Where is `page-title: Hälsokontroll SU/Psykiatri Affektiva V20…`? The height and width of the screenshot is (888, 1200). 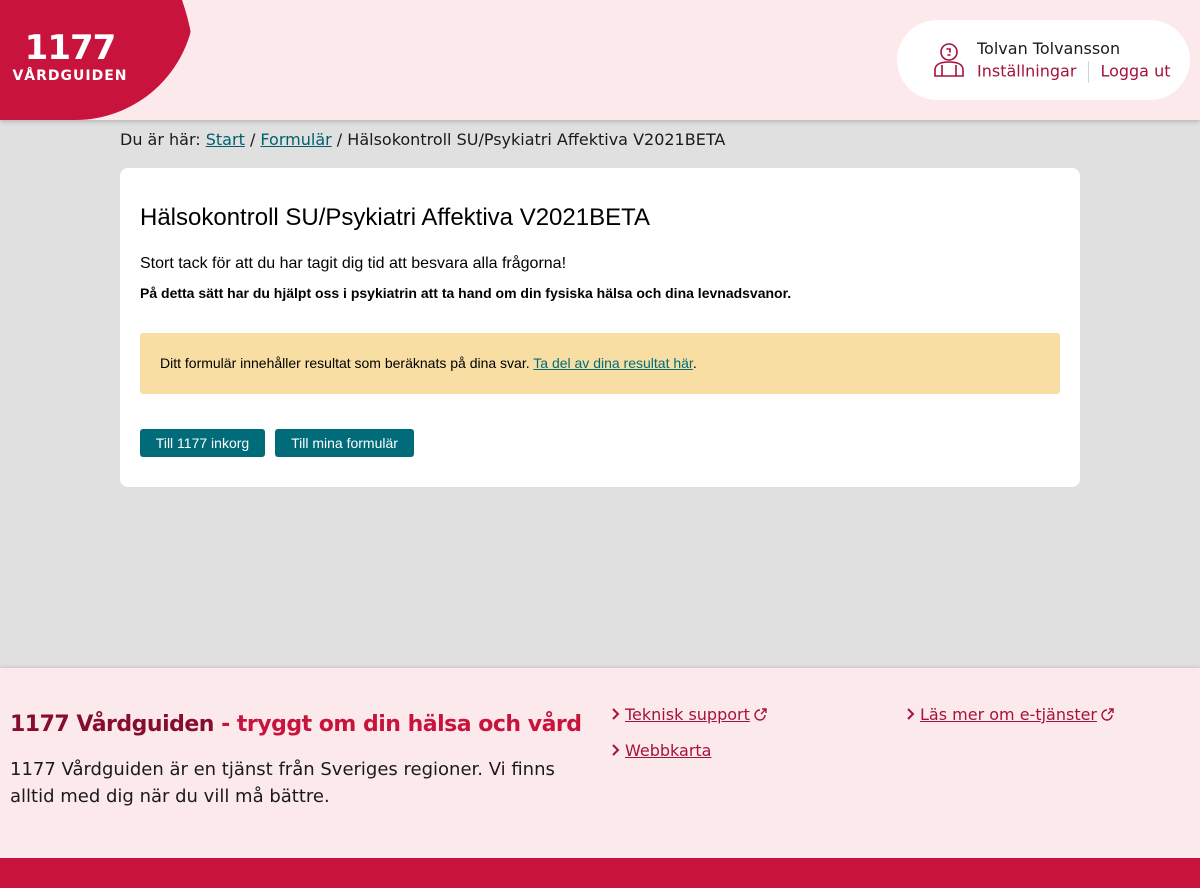
page-title: Hälsokontroll SU/Psykiatri Affektiva V20… is located at coordinates (395, 217).